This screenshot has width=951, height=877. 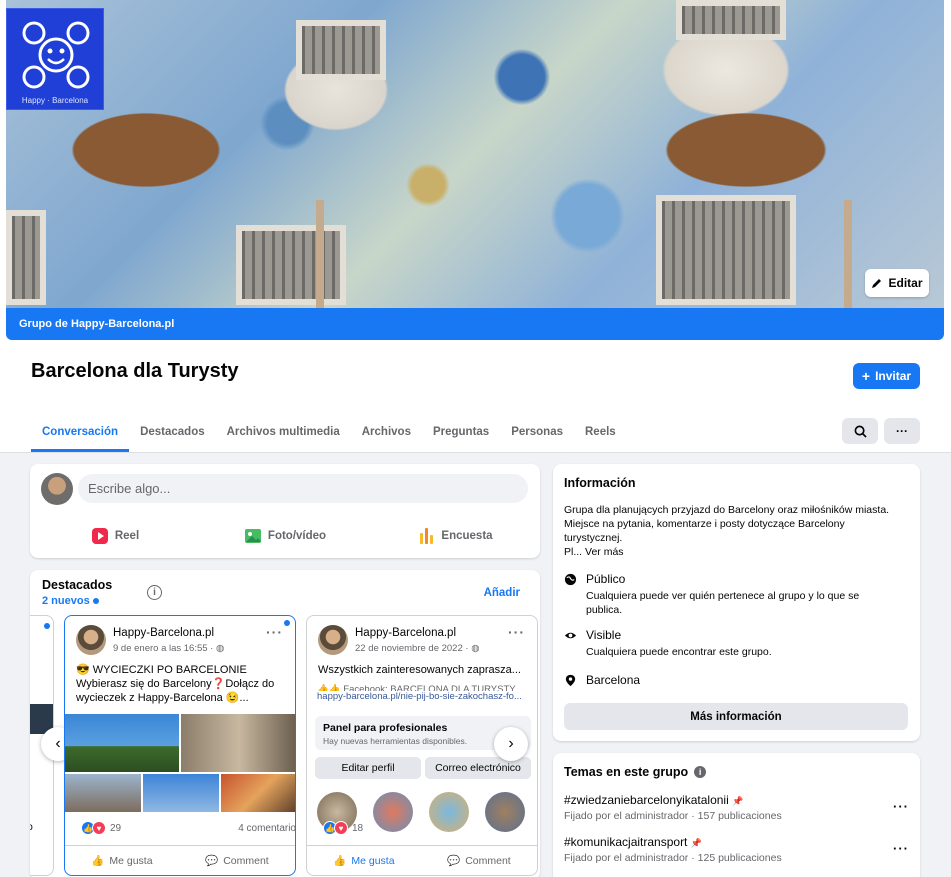 I want to click on invite-button: + Invitar, so click(x=886, y=376).